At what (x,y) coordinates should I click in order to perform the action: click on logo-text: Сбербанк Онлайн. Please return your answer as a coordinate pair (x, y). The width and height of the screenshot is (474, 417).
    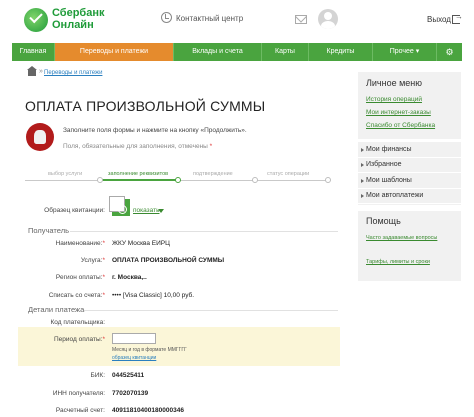
    Looking at the image, I should click on (78, 19).